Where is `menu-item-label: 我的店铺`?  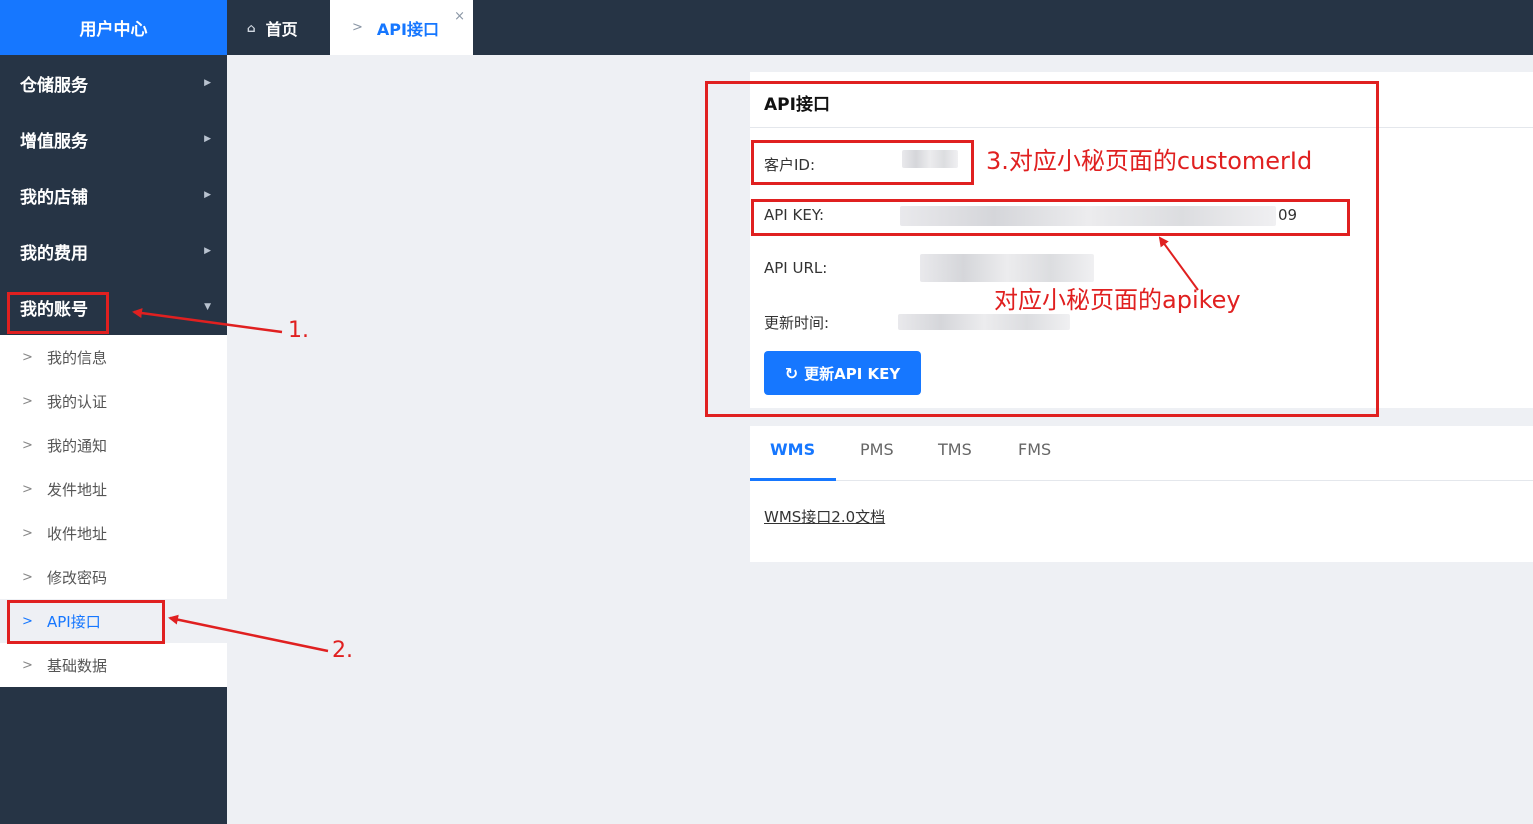
menu-item-label: 我的店铺 is located at coordinates (54, 197).